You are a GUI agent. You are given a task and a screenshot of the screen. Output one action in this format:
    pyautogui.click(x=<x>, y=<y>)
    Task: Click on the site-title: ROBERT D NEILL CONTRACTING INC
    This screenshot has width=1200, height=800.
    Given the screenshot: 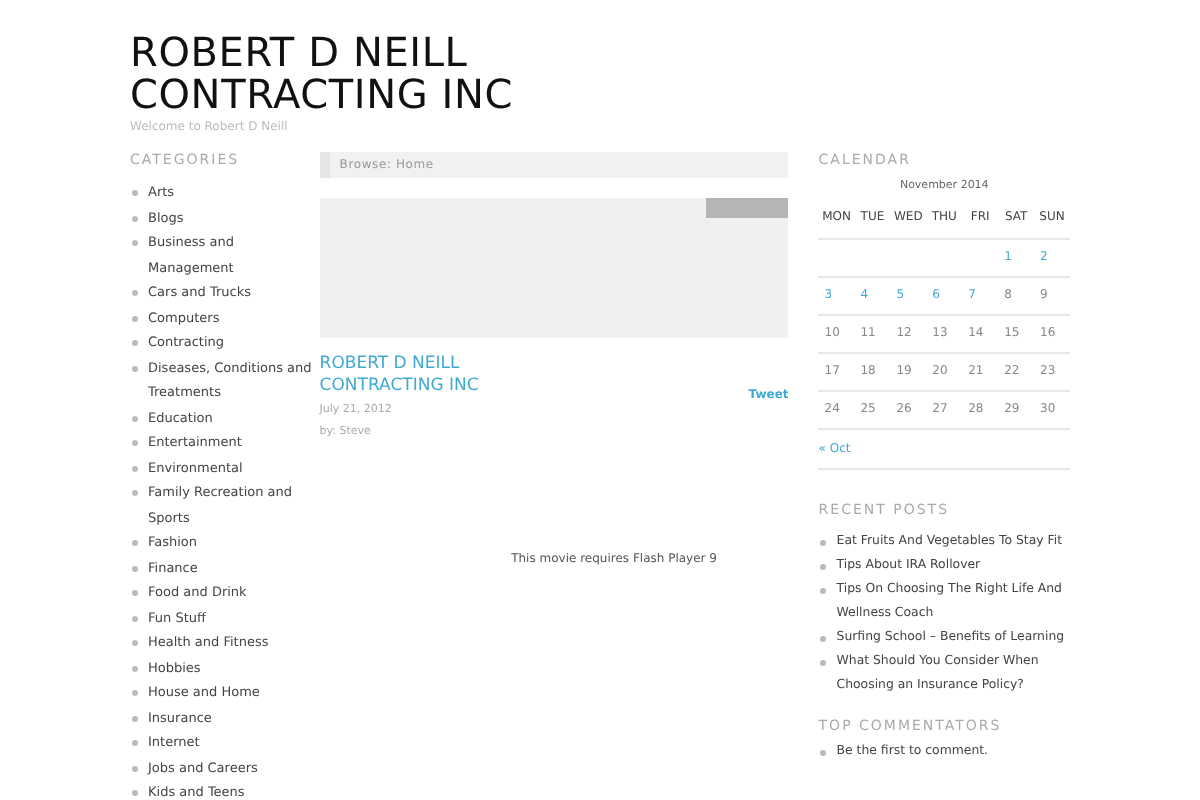 What is the action you would take?
    pyautogui.click(x=390, y=74)
    